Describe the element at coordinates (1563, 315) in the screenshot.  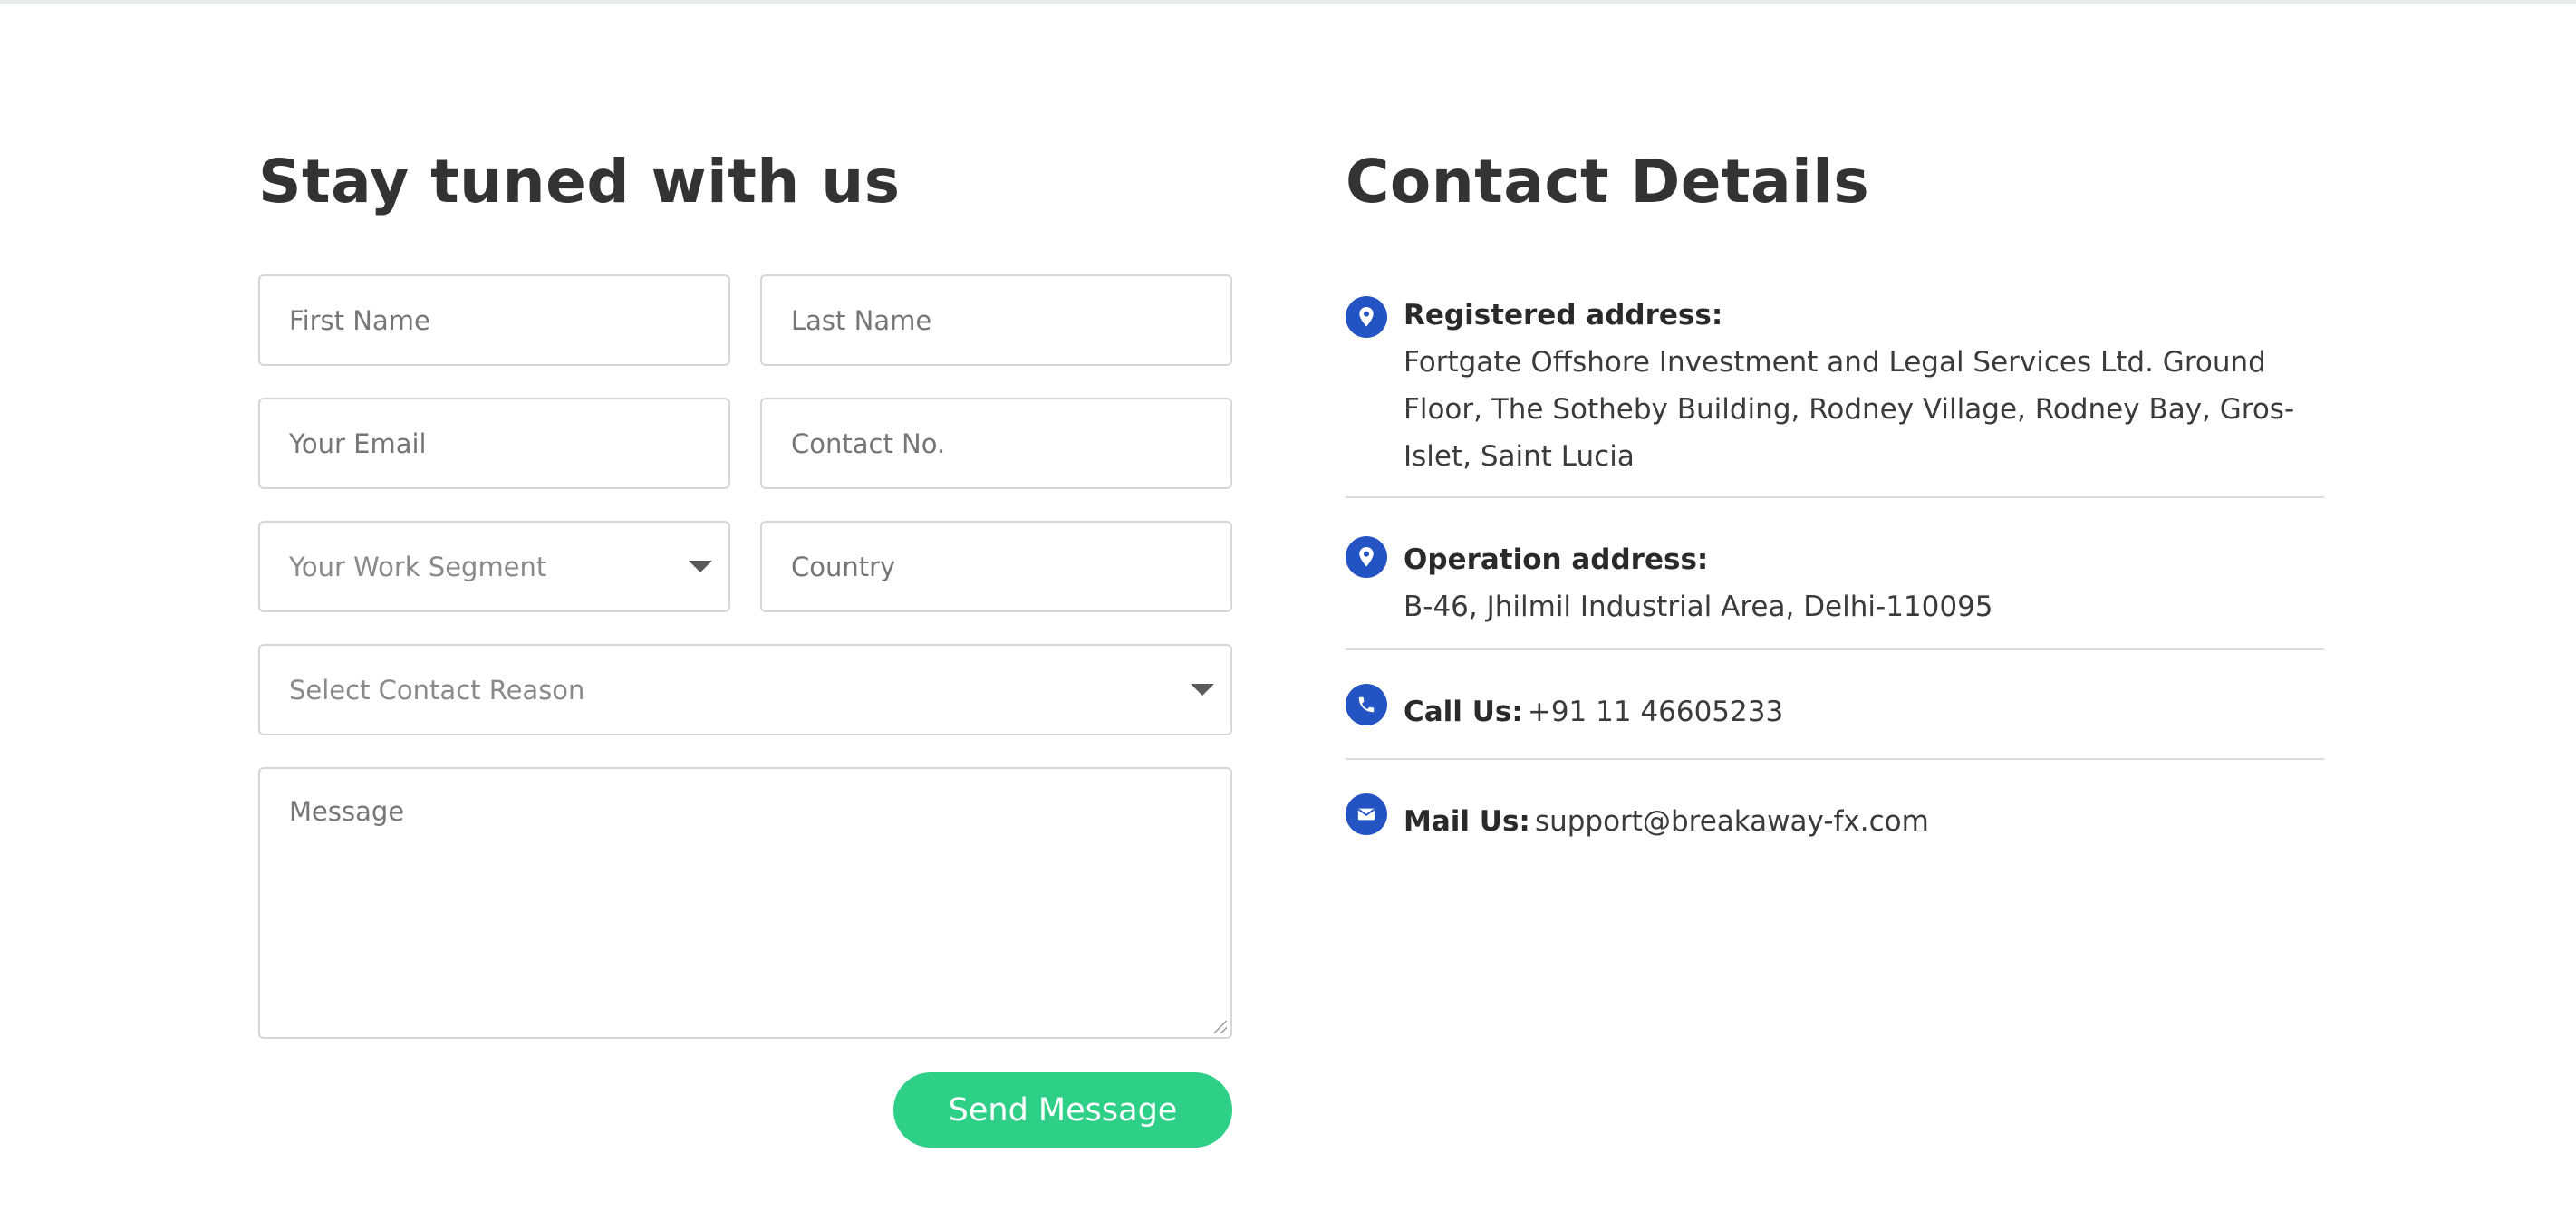
I see `registered-address-title: Registered address:` at that location.